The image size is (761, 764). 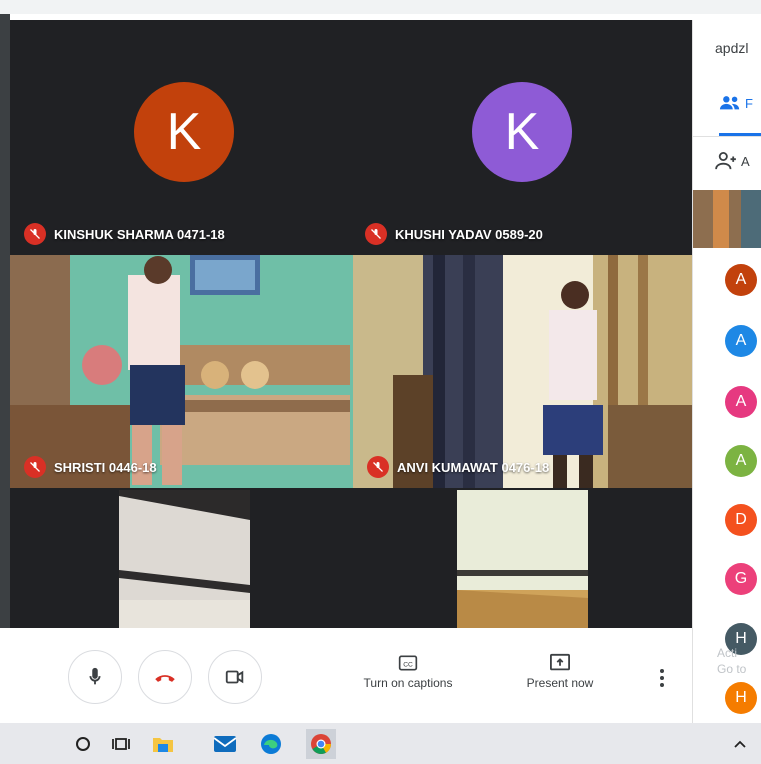 I want to click on people-side-panel: apdzl F A A A A A D G H Acti Go to H, so click(x=726, y=371).